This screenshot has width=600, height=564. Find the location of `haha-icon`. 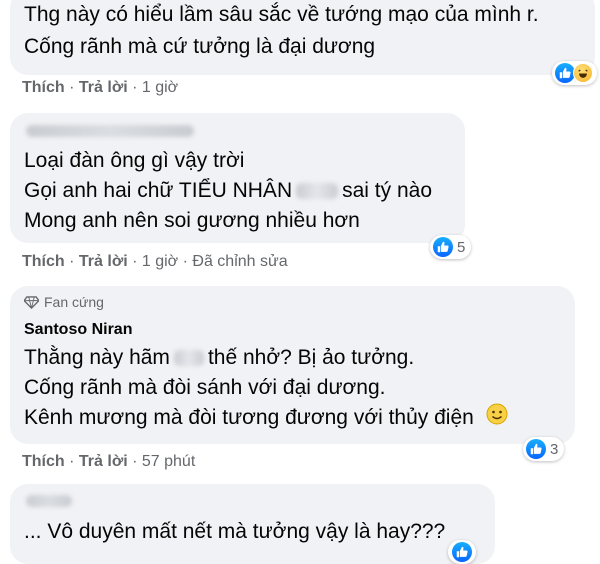

haha-icon is located at coordinates (583, 73).